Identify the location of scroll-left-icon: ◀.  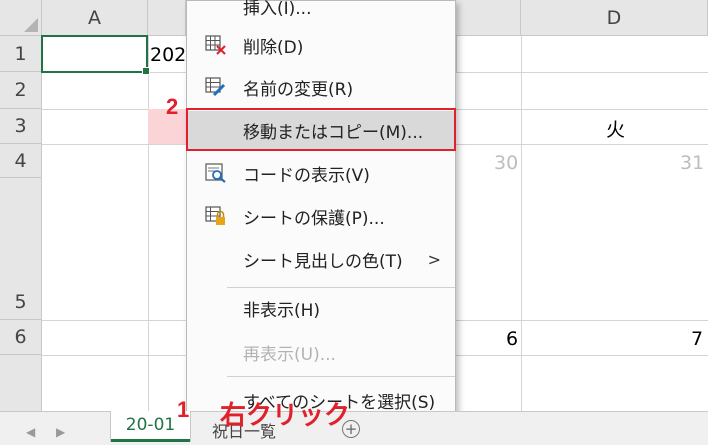
(30, 432).